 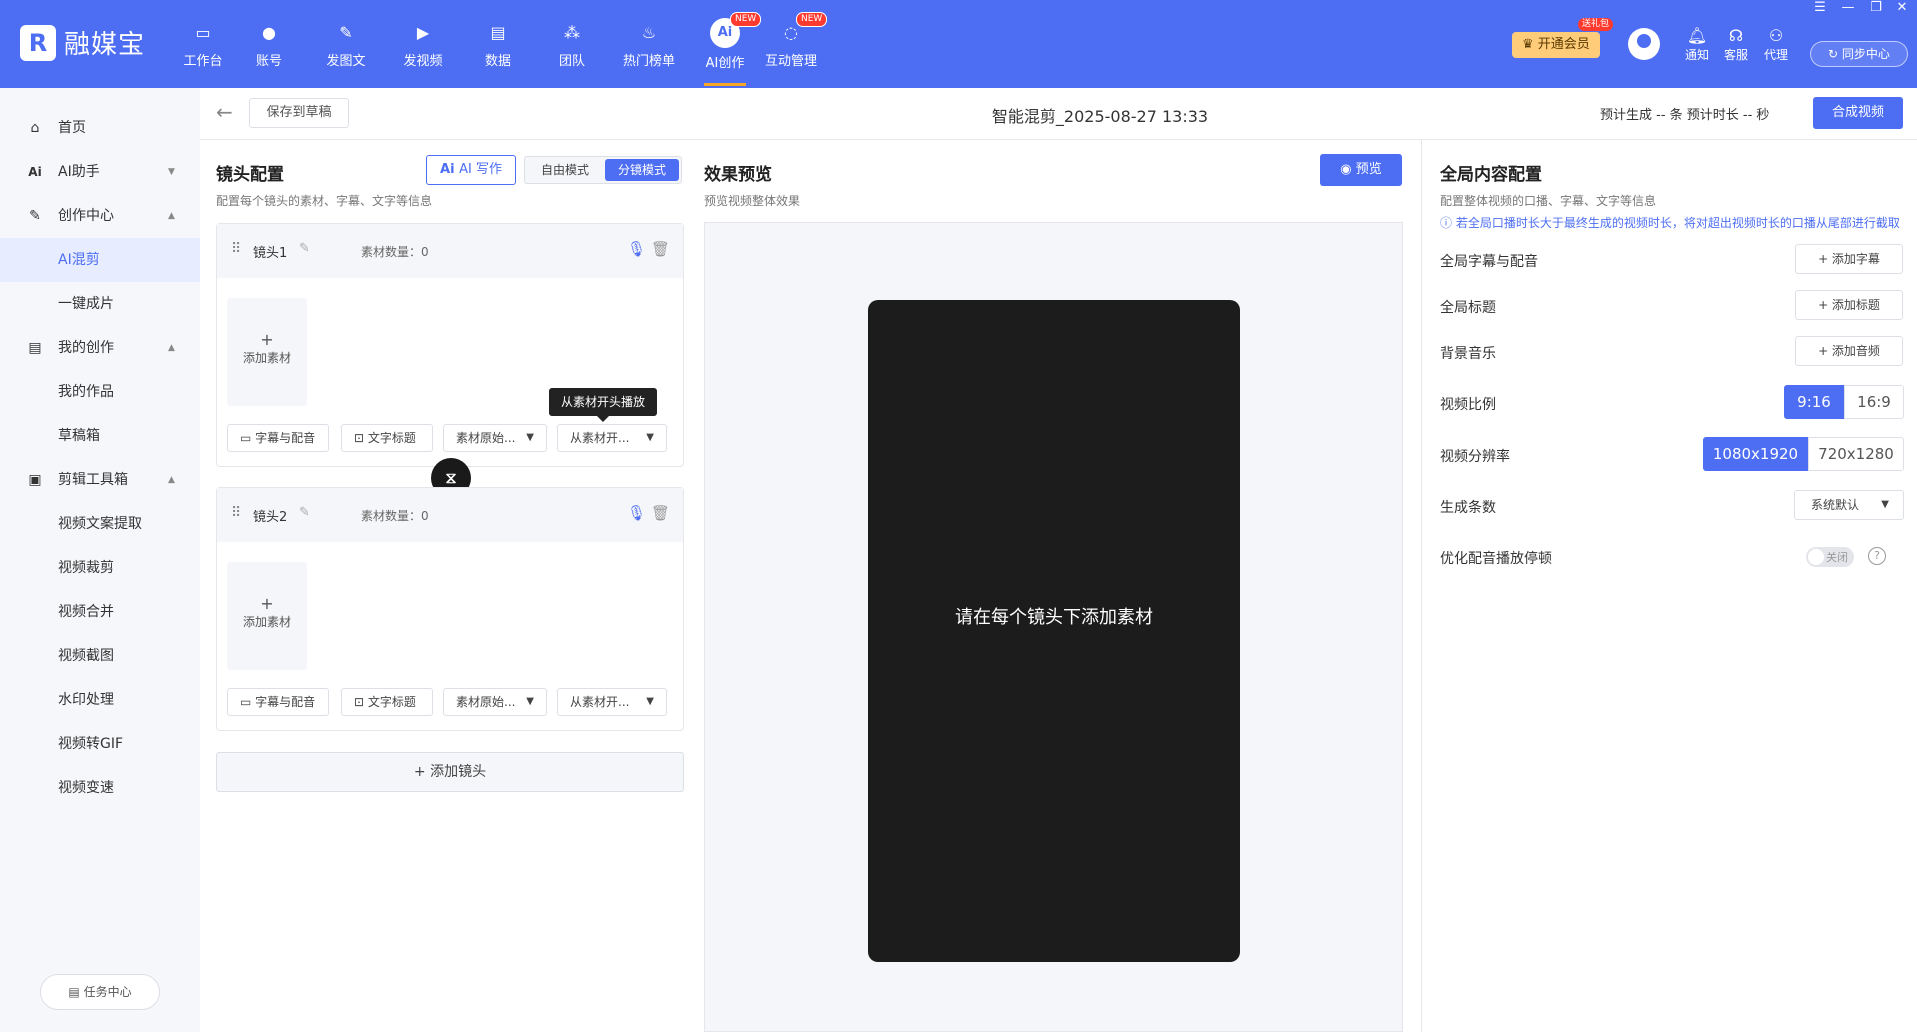 I want to click on sidebar-item-text-extract: 视频文案提取, so click(x=100, y=524).